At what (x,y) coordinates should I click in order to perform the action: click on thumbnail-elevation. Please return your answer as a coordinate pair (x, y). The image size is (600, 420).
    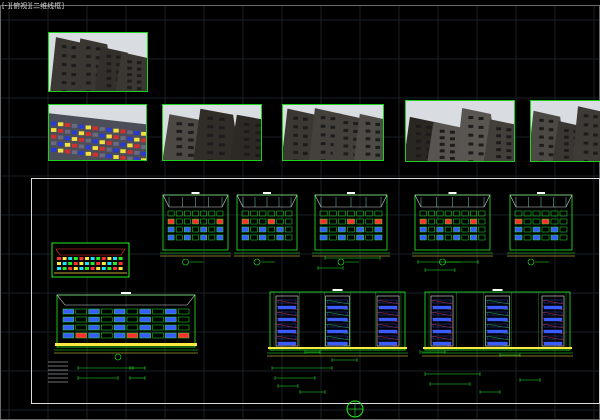
    Looking at the image, I should click on (90, 260).